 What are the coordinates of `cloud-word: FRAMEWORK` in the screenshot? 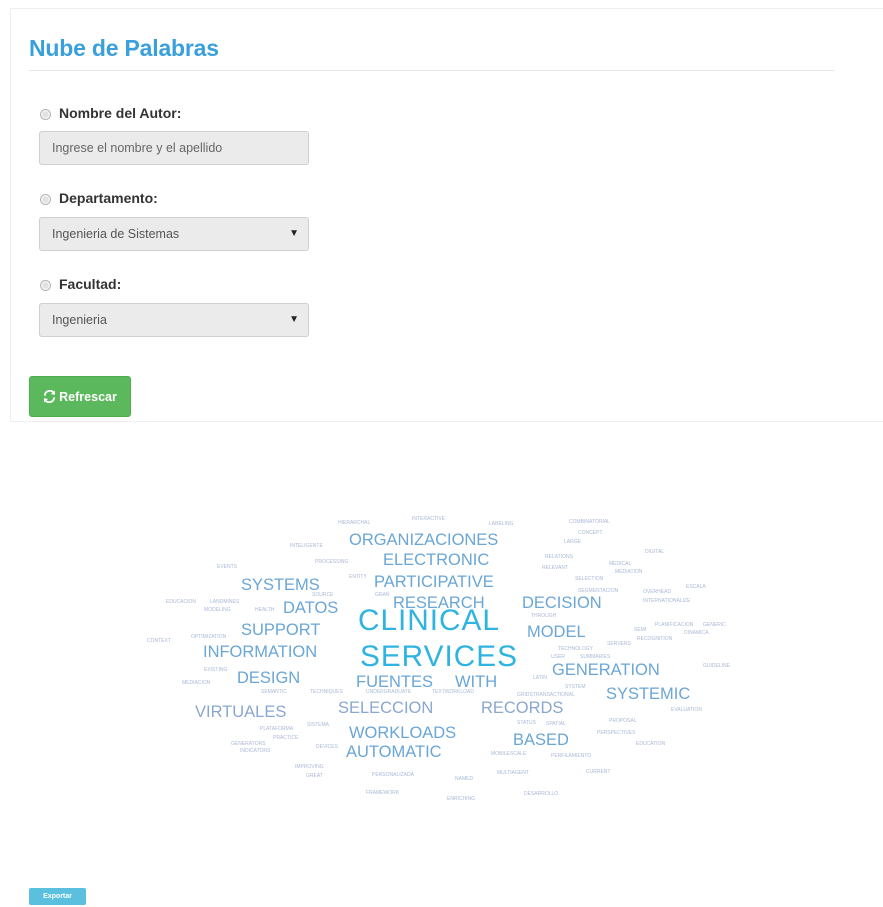 It's located at (383, 793).